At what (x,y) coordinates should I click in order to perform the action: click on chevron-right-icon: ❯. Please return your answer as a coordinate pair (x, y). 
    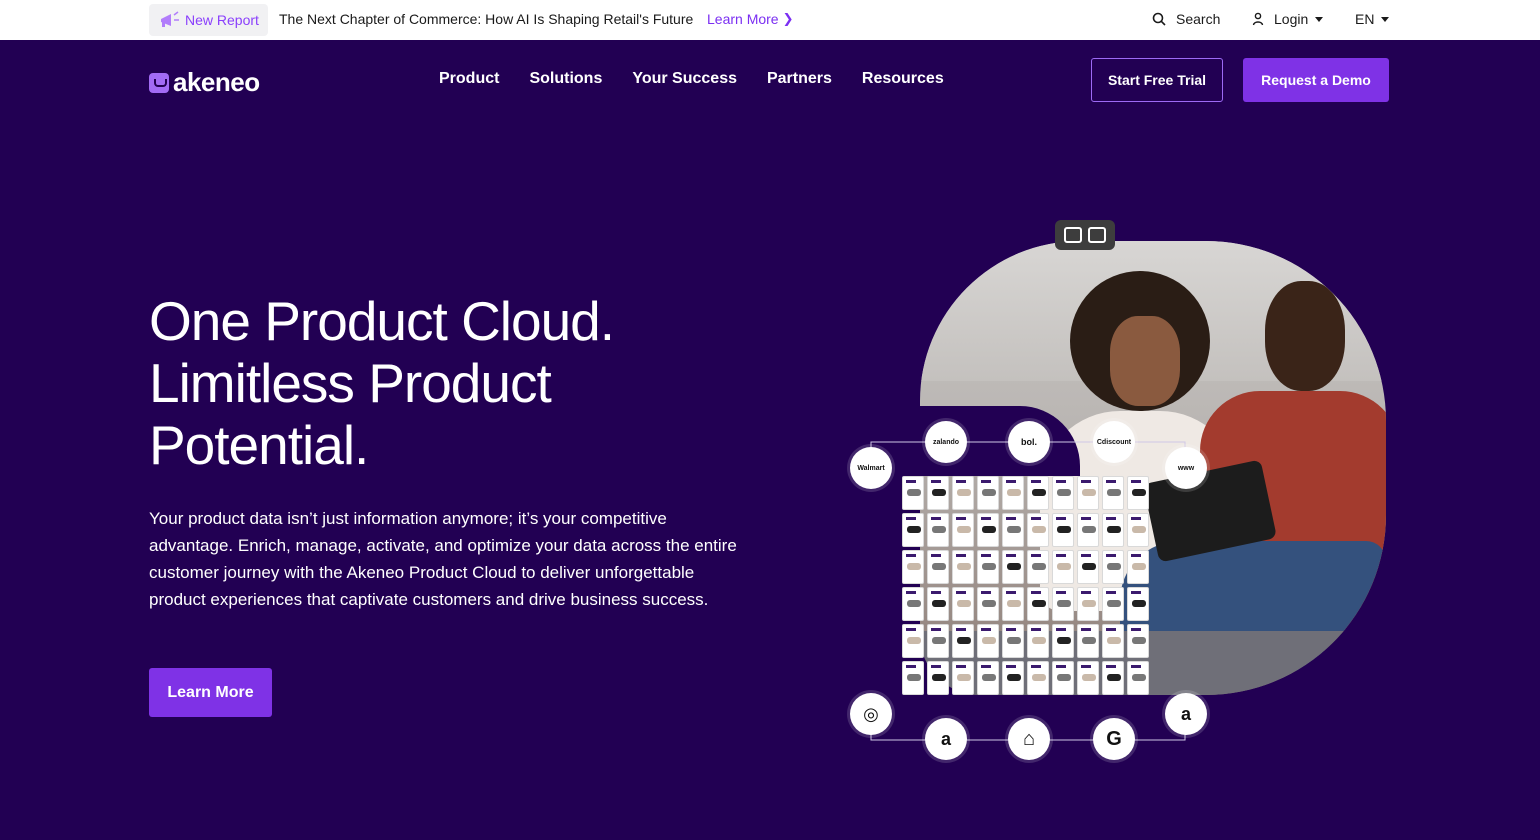
    Looking at the image, I should click on (788, 18).